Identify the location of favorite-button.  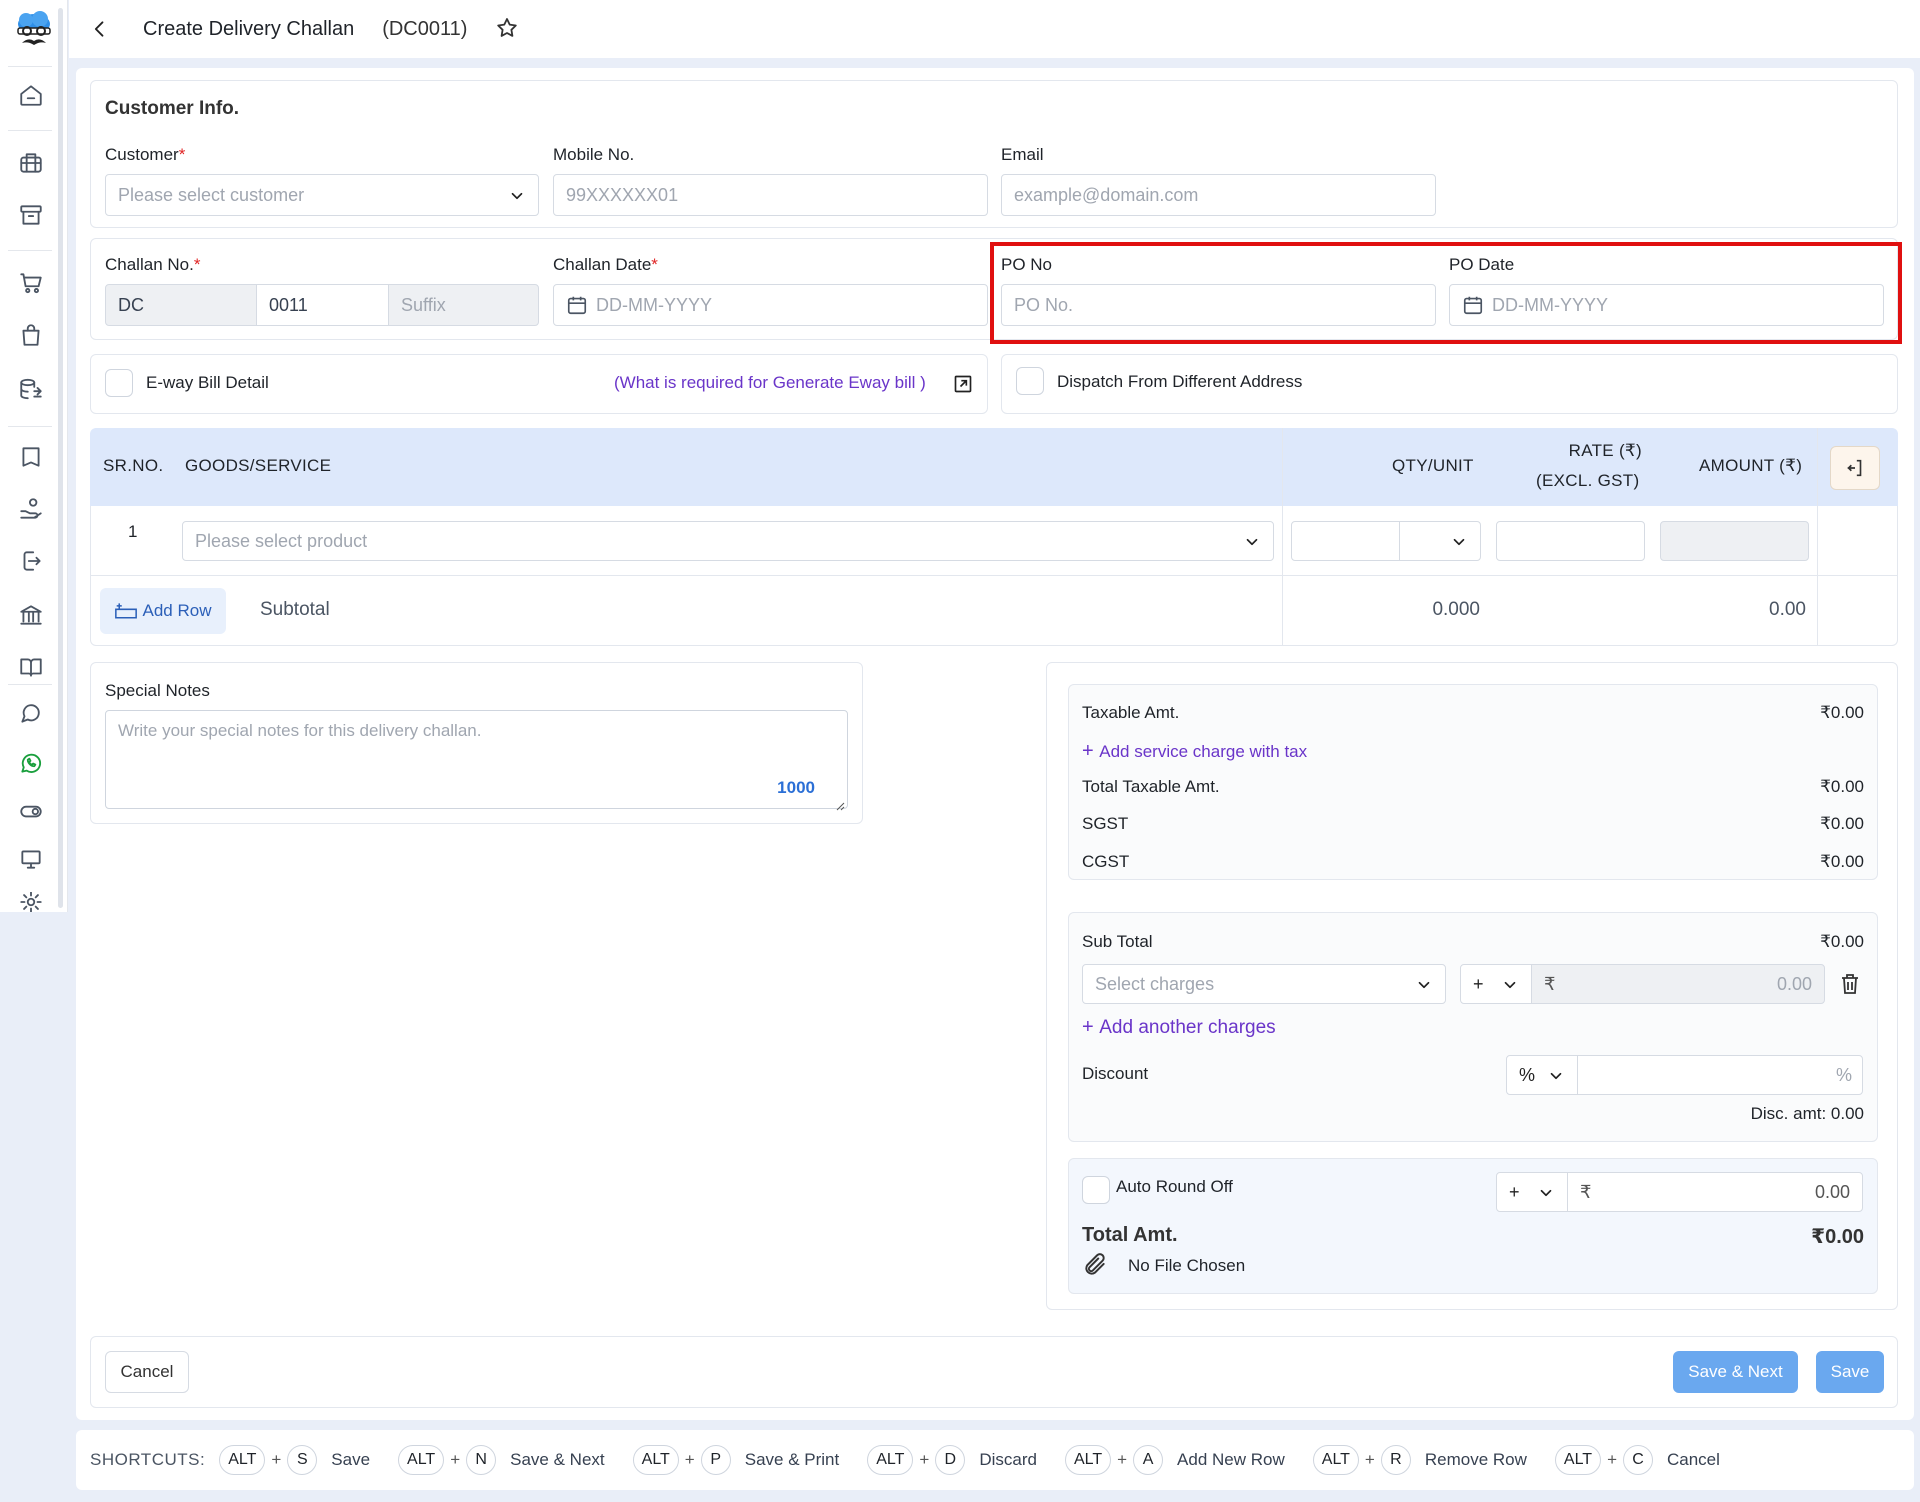
(508, 29).